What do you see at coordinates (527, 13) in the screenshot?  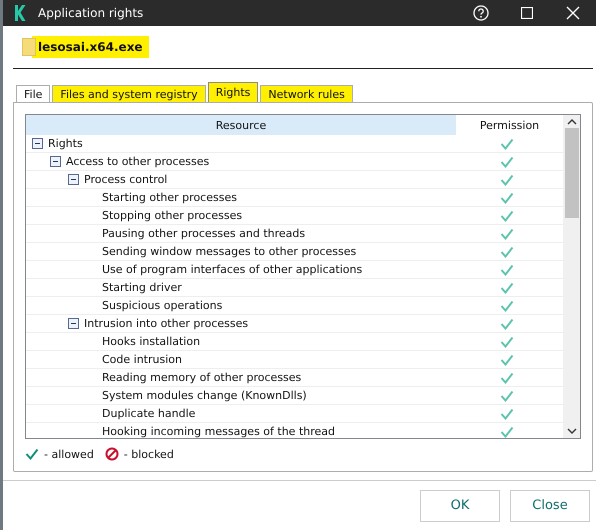 I see `maximize-icon` at bounding box center [527, 13].